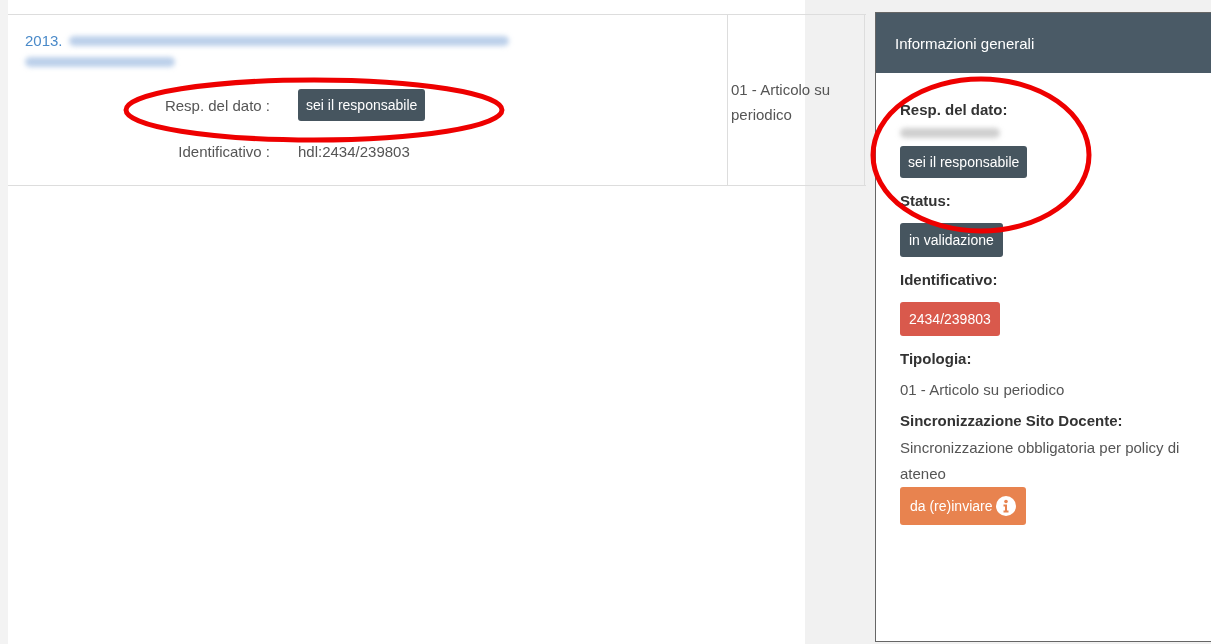 The height and width of the screenshot is (644, 1211). I want to click on section-label: Identificativo:, so click(949, 279).